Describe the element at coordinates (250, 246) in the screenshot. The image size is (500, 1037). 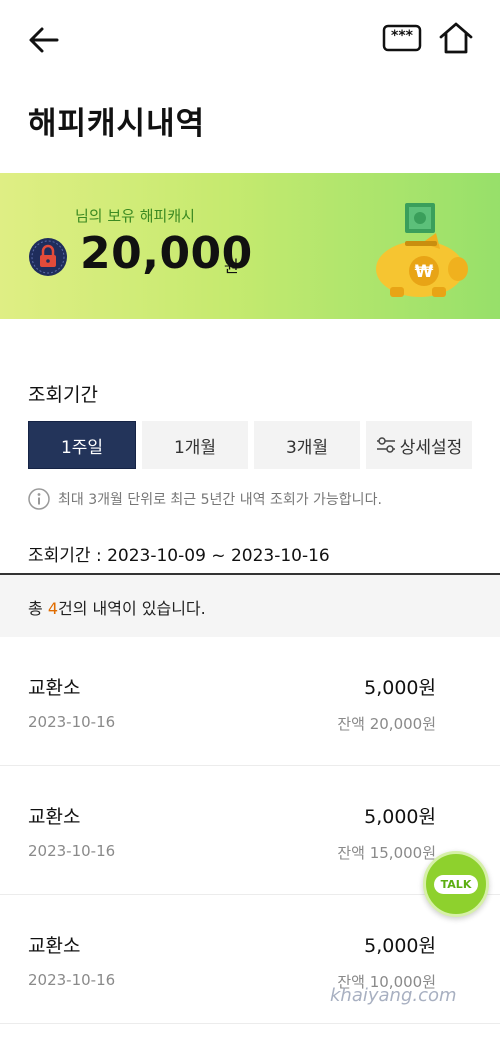
I see `balance-banner: 님의 보유 해피캐시 20,000 원 ₩` at that location.